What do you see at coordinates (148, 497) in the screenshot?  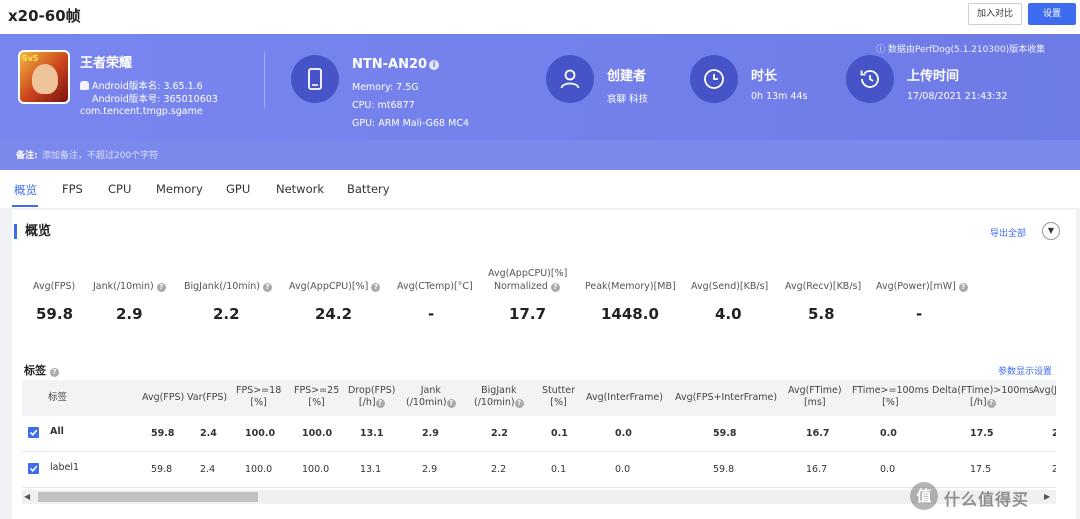 I see `scrollbar-thumb` at bounding box center [148, 497].